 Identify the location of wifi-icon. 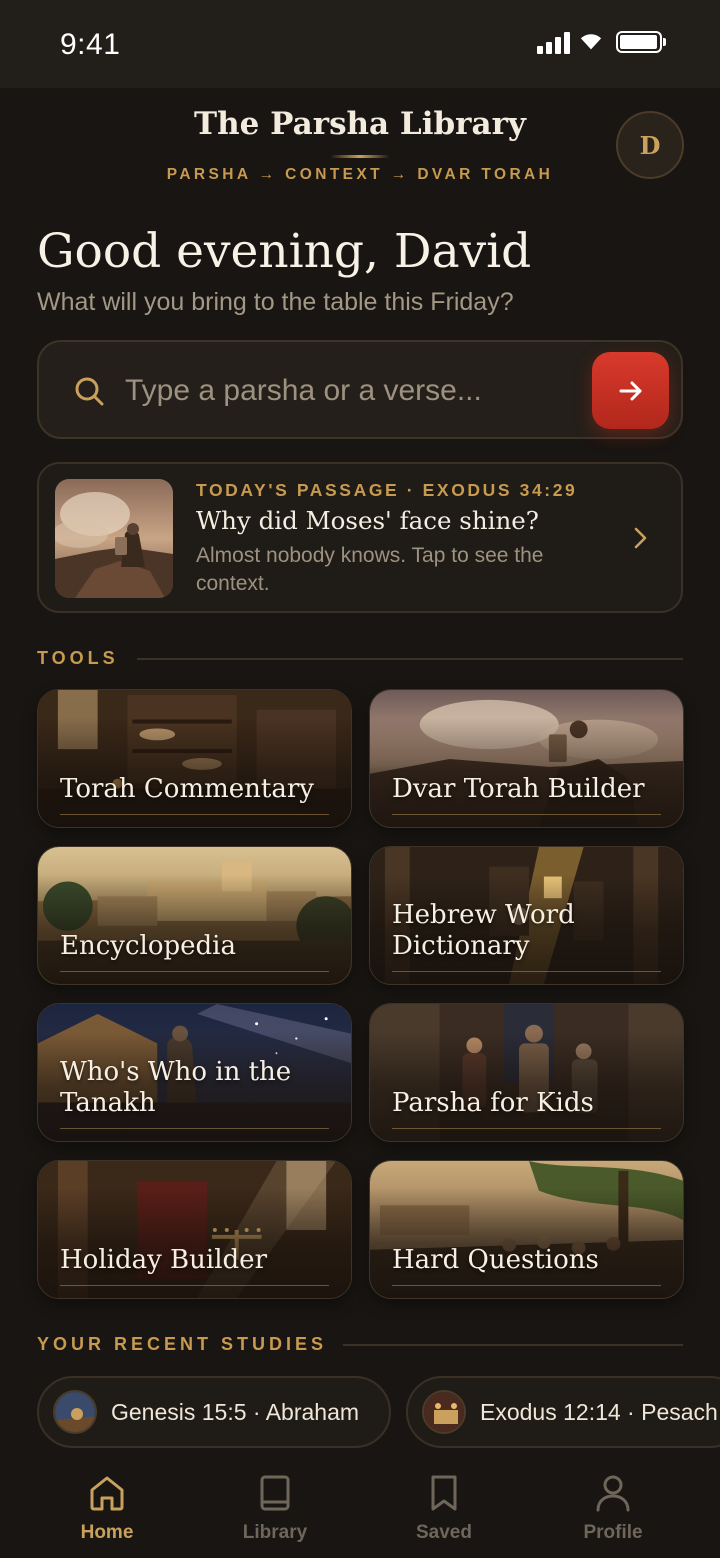
(591, 42).